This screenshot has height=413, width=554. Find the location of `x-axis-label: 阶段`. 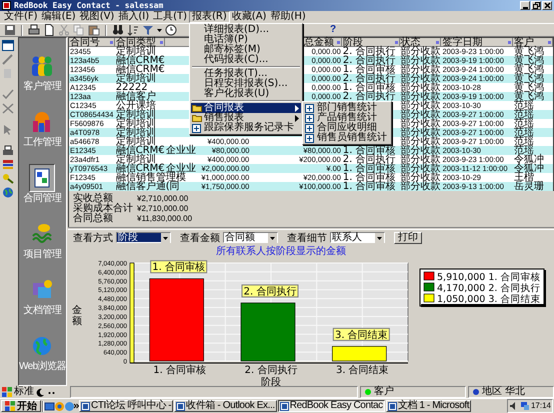

x-axis-label: 阶段 is located at coordinates (271, 381).